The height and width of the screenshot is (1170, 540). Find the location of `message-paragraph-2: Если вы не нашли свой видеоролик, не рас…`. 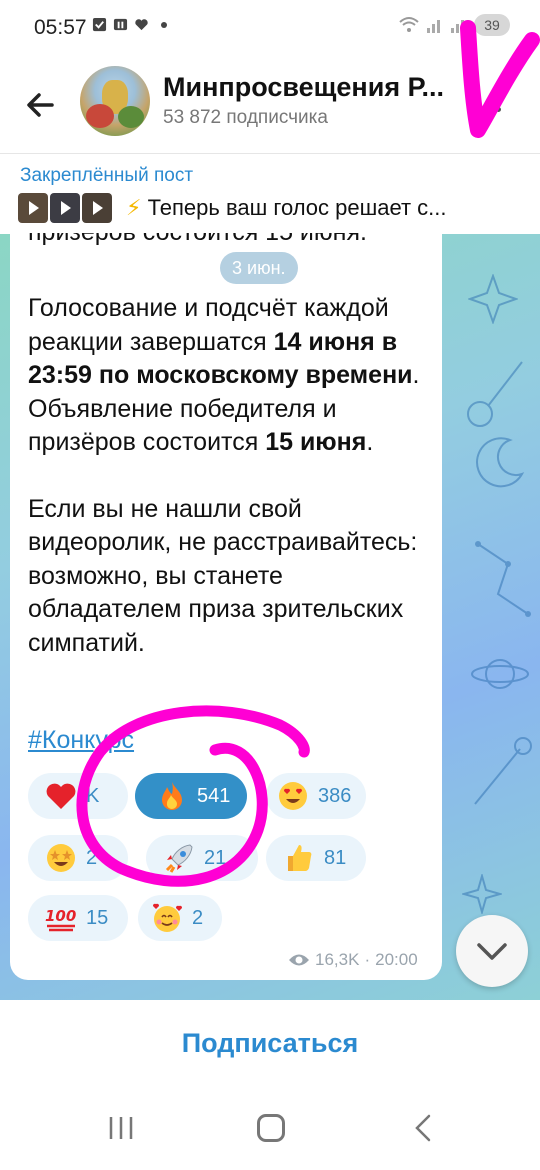

message-paragraph-2: Если вы не нашли свой видеоролик, не рас… is located at coordinates (223, 575).